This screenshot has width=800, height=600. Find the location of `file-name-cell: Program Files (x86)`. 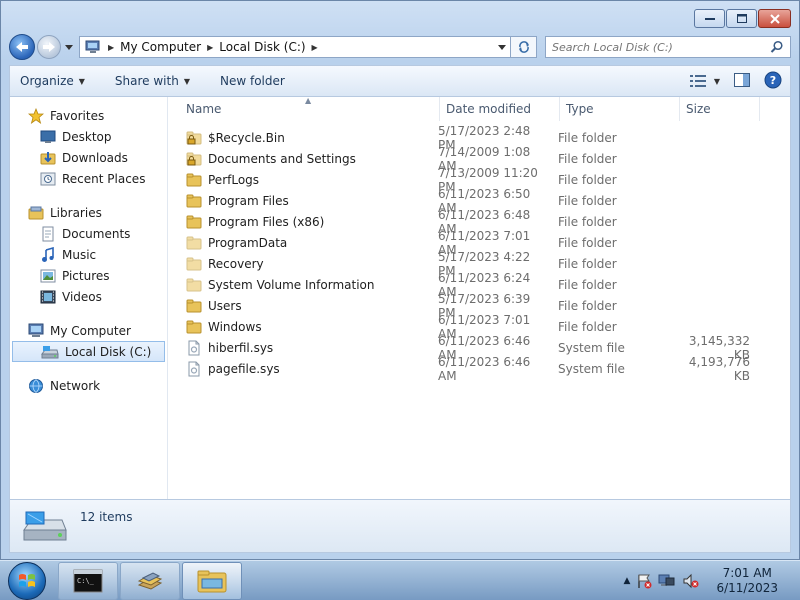

file-name-cell: Program Files (x86) is located at coordinates (299, 222).